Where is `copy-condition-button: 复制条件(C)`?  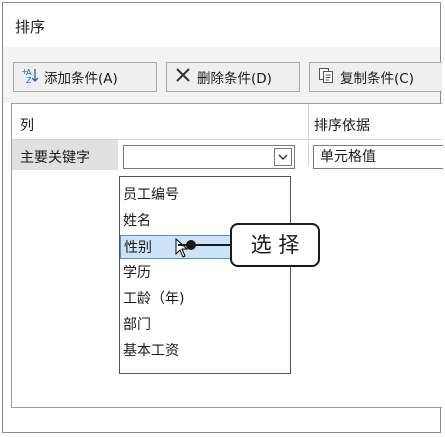
copy-condition-button: 复制条件(C) is located at coordinates (375, 77).